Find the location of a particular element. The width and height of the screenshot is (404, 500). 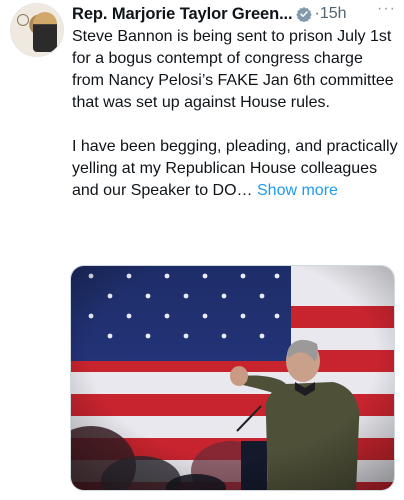

congress-seal-icon is located at coordinates (23, 20).